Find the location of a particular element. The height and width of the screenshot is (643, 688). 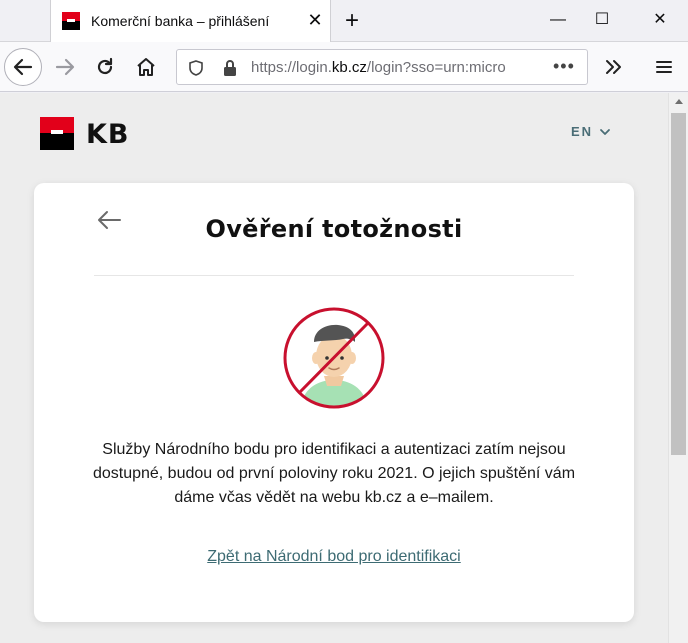

kb-mark-icon is located at coordinates (57, 133).